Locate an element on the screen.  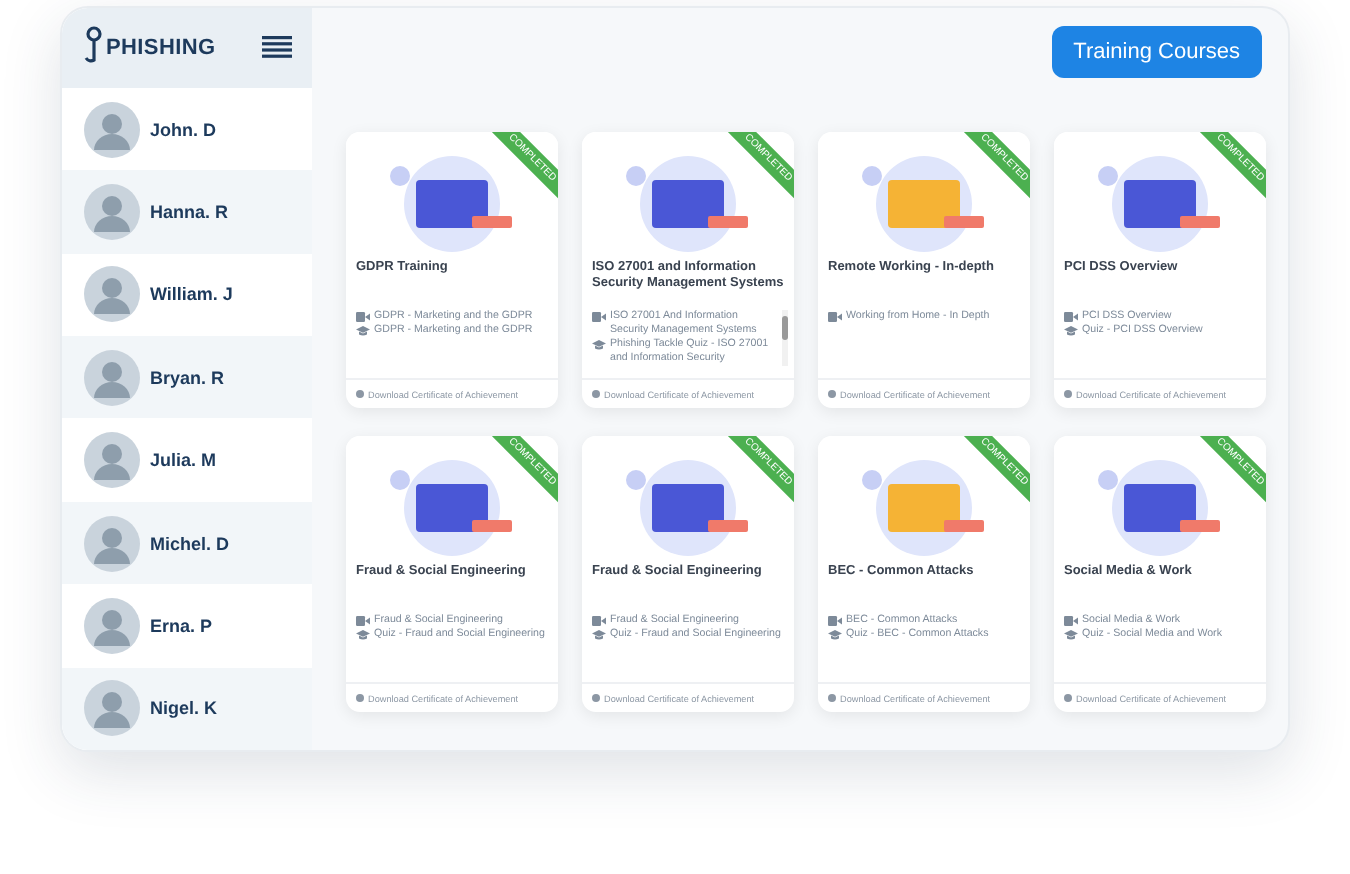
user-list-item: Bryan. R is located at coordinates (187, 377).